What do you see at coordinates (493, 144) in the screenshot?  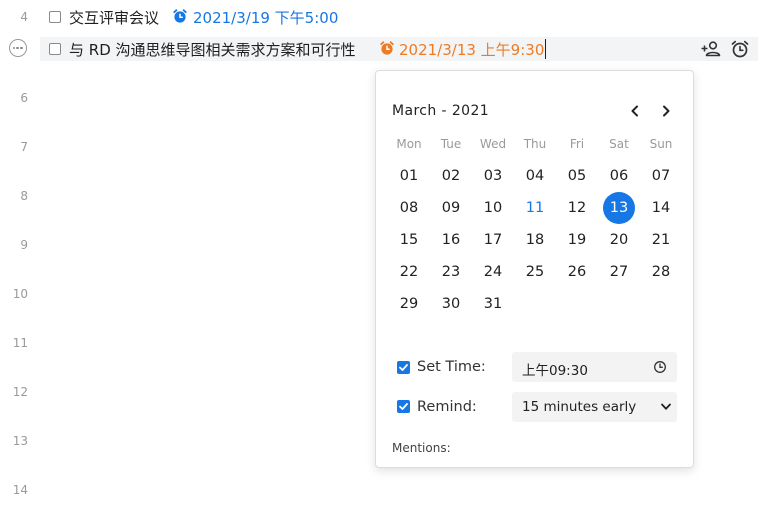 I see `weekday-label: Wed` at bounding box center [493, 144].